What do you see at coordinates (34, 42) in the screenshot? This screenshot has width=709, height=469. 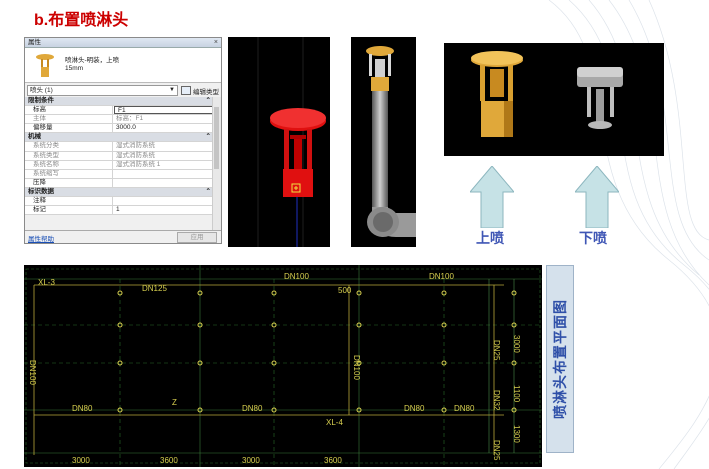 I see `properties-title: 属性` at bounding box center [34, 42].